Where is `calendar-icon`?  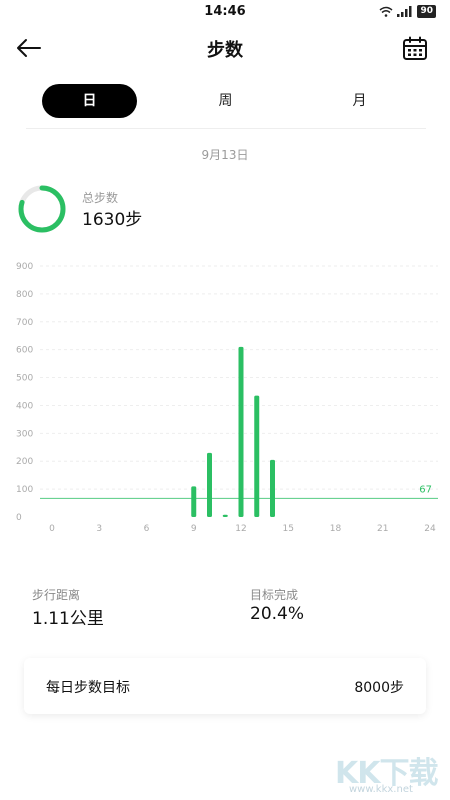
calendar-icon is located at coordinates (415, 49).